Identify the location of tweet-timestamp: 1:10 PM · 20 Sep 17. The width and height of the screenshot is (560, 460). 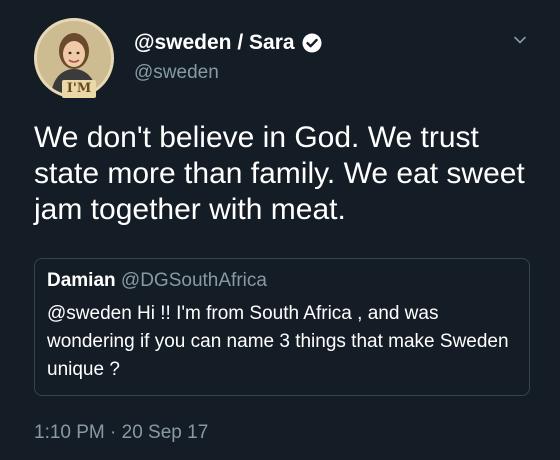
(121, 433).